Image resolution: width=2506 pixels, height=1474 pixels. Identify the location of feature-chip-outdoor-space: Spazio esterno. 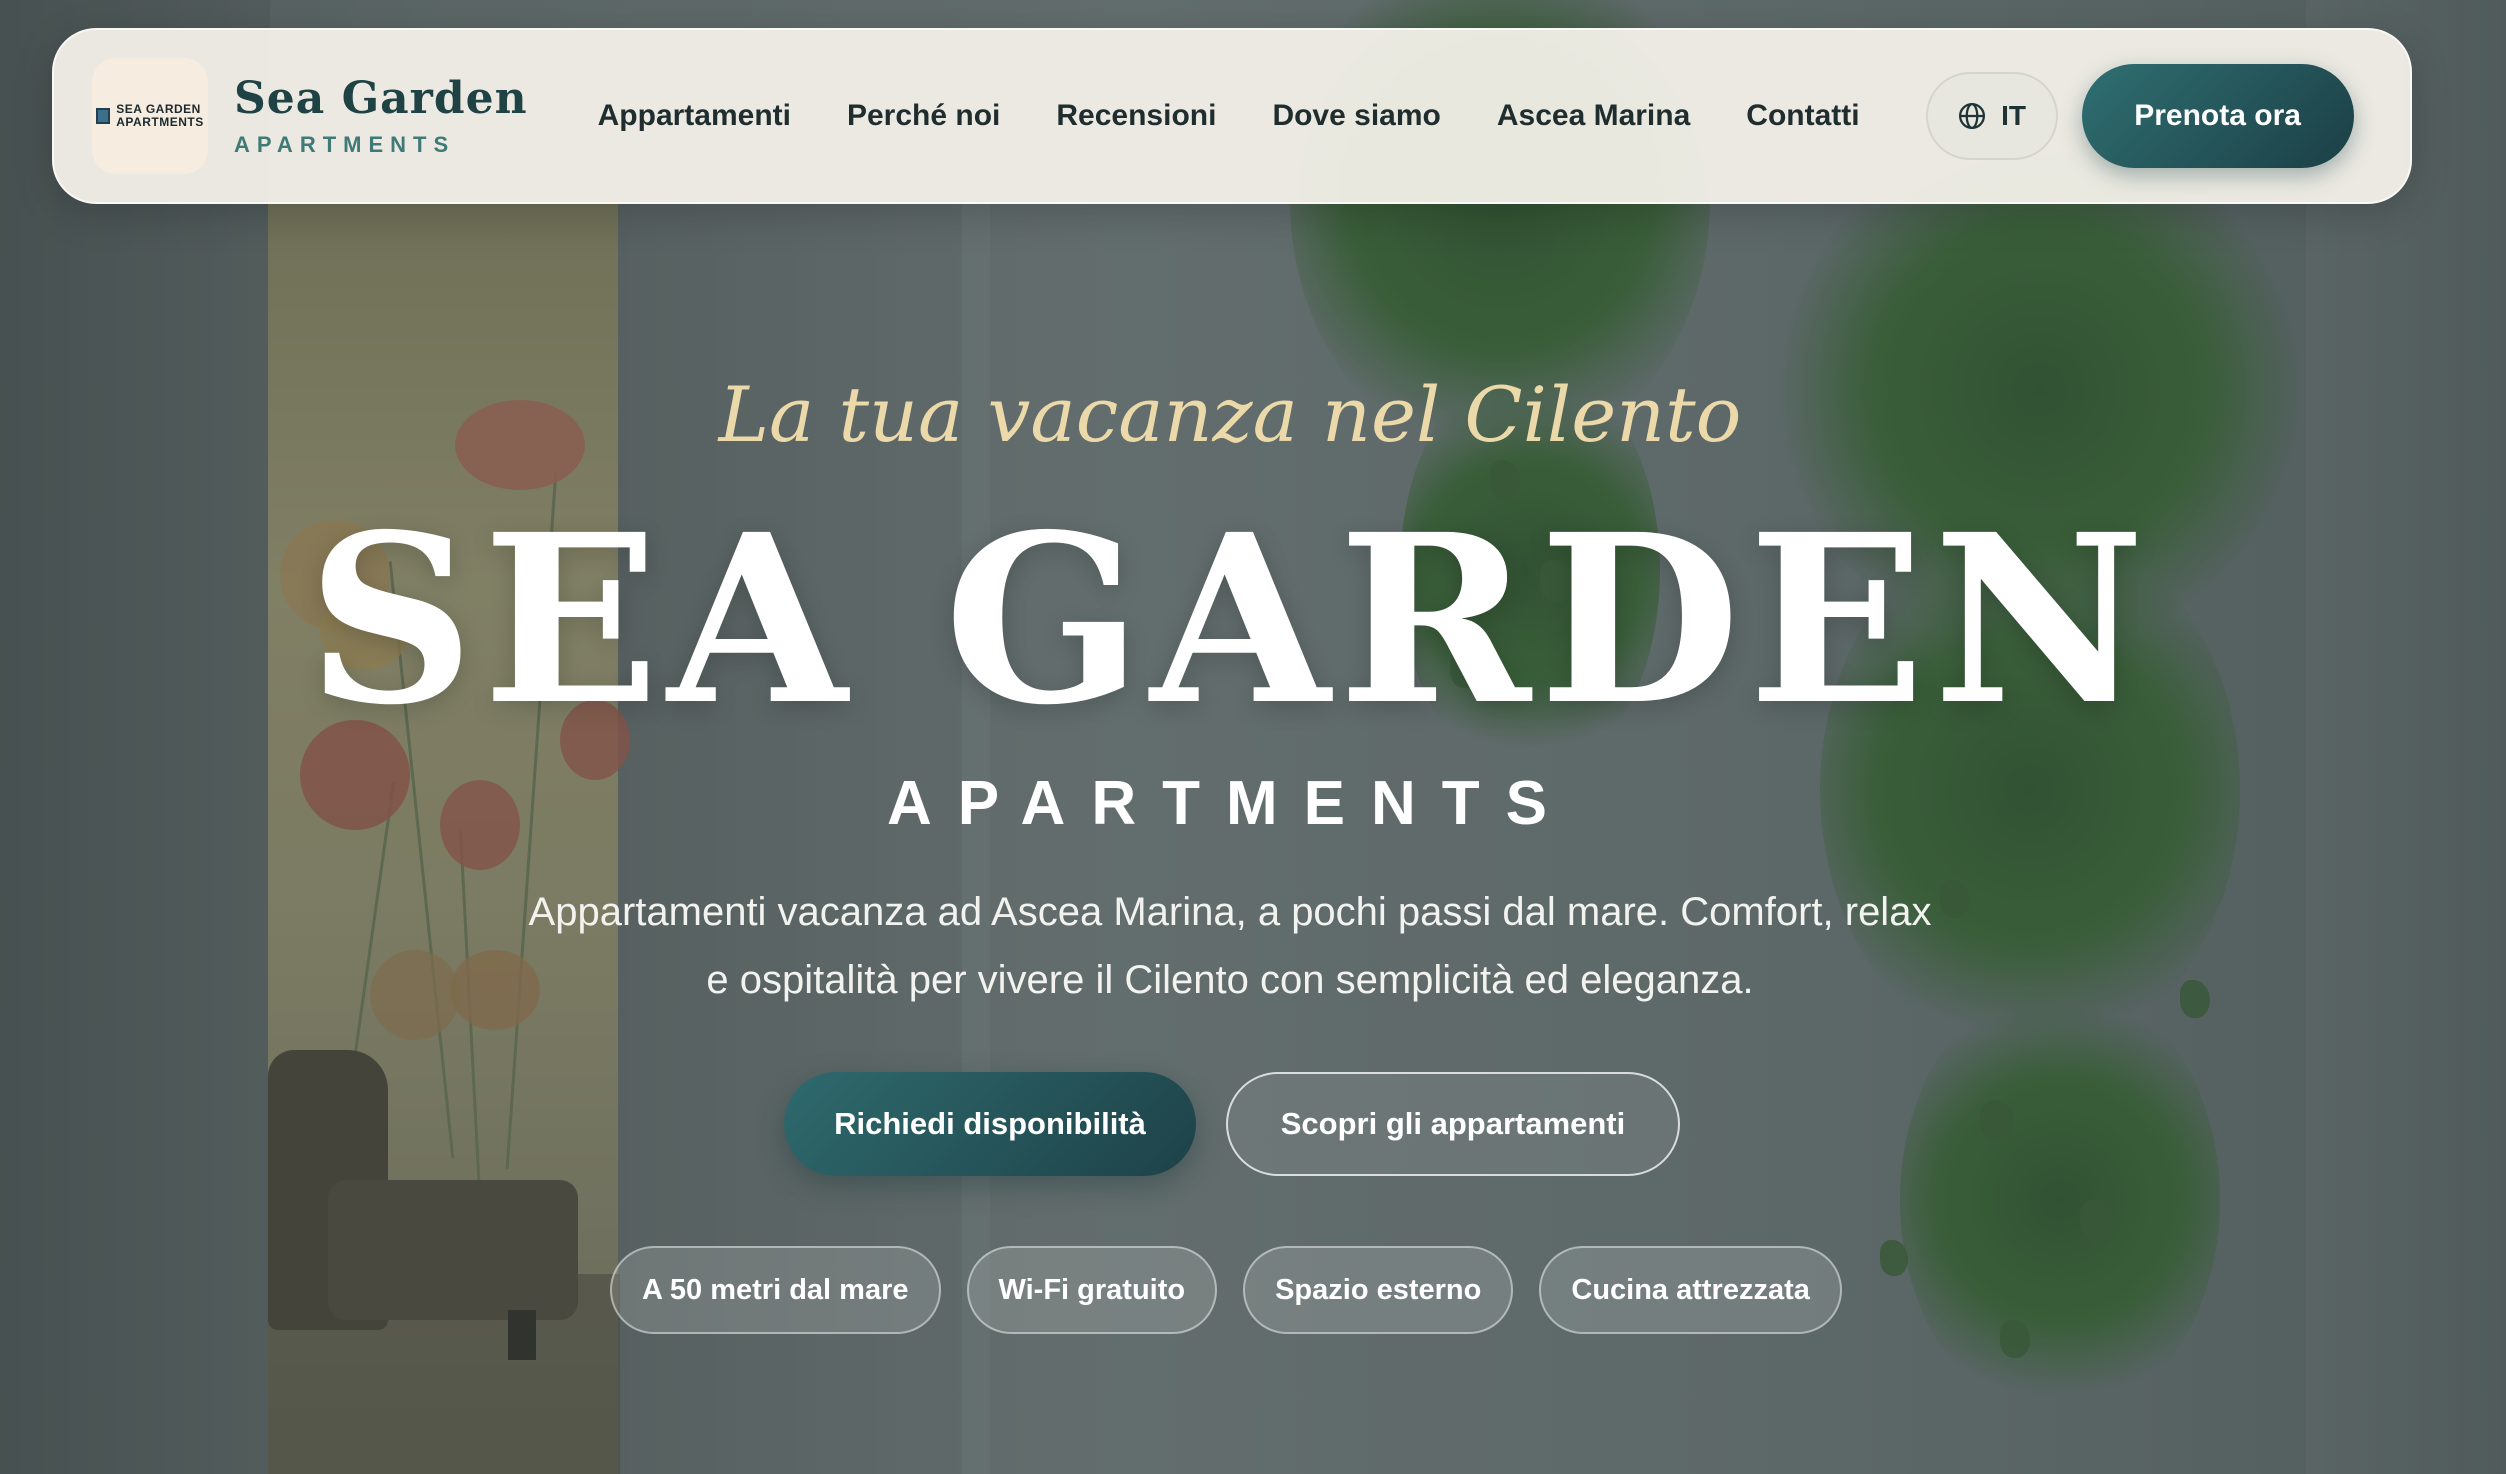
(1378, 1290).